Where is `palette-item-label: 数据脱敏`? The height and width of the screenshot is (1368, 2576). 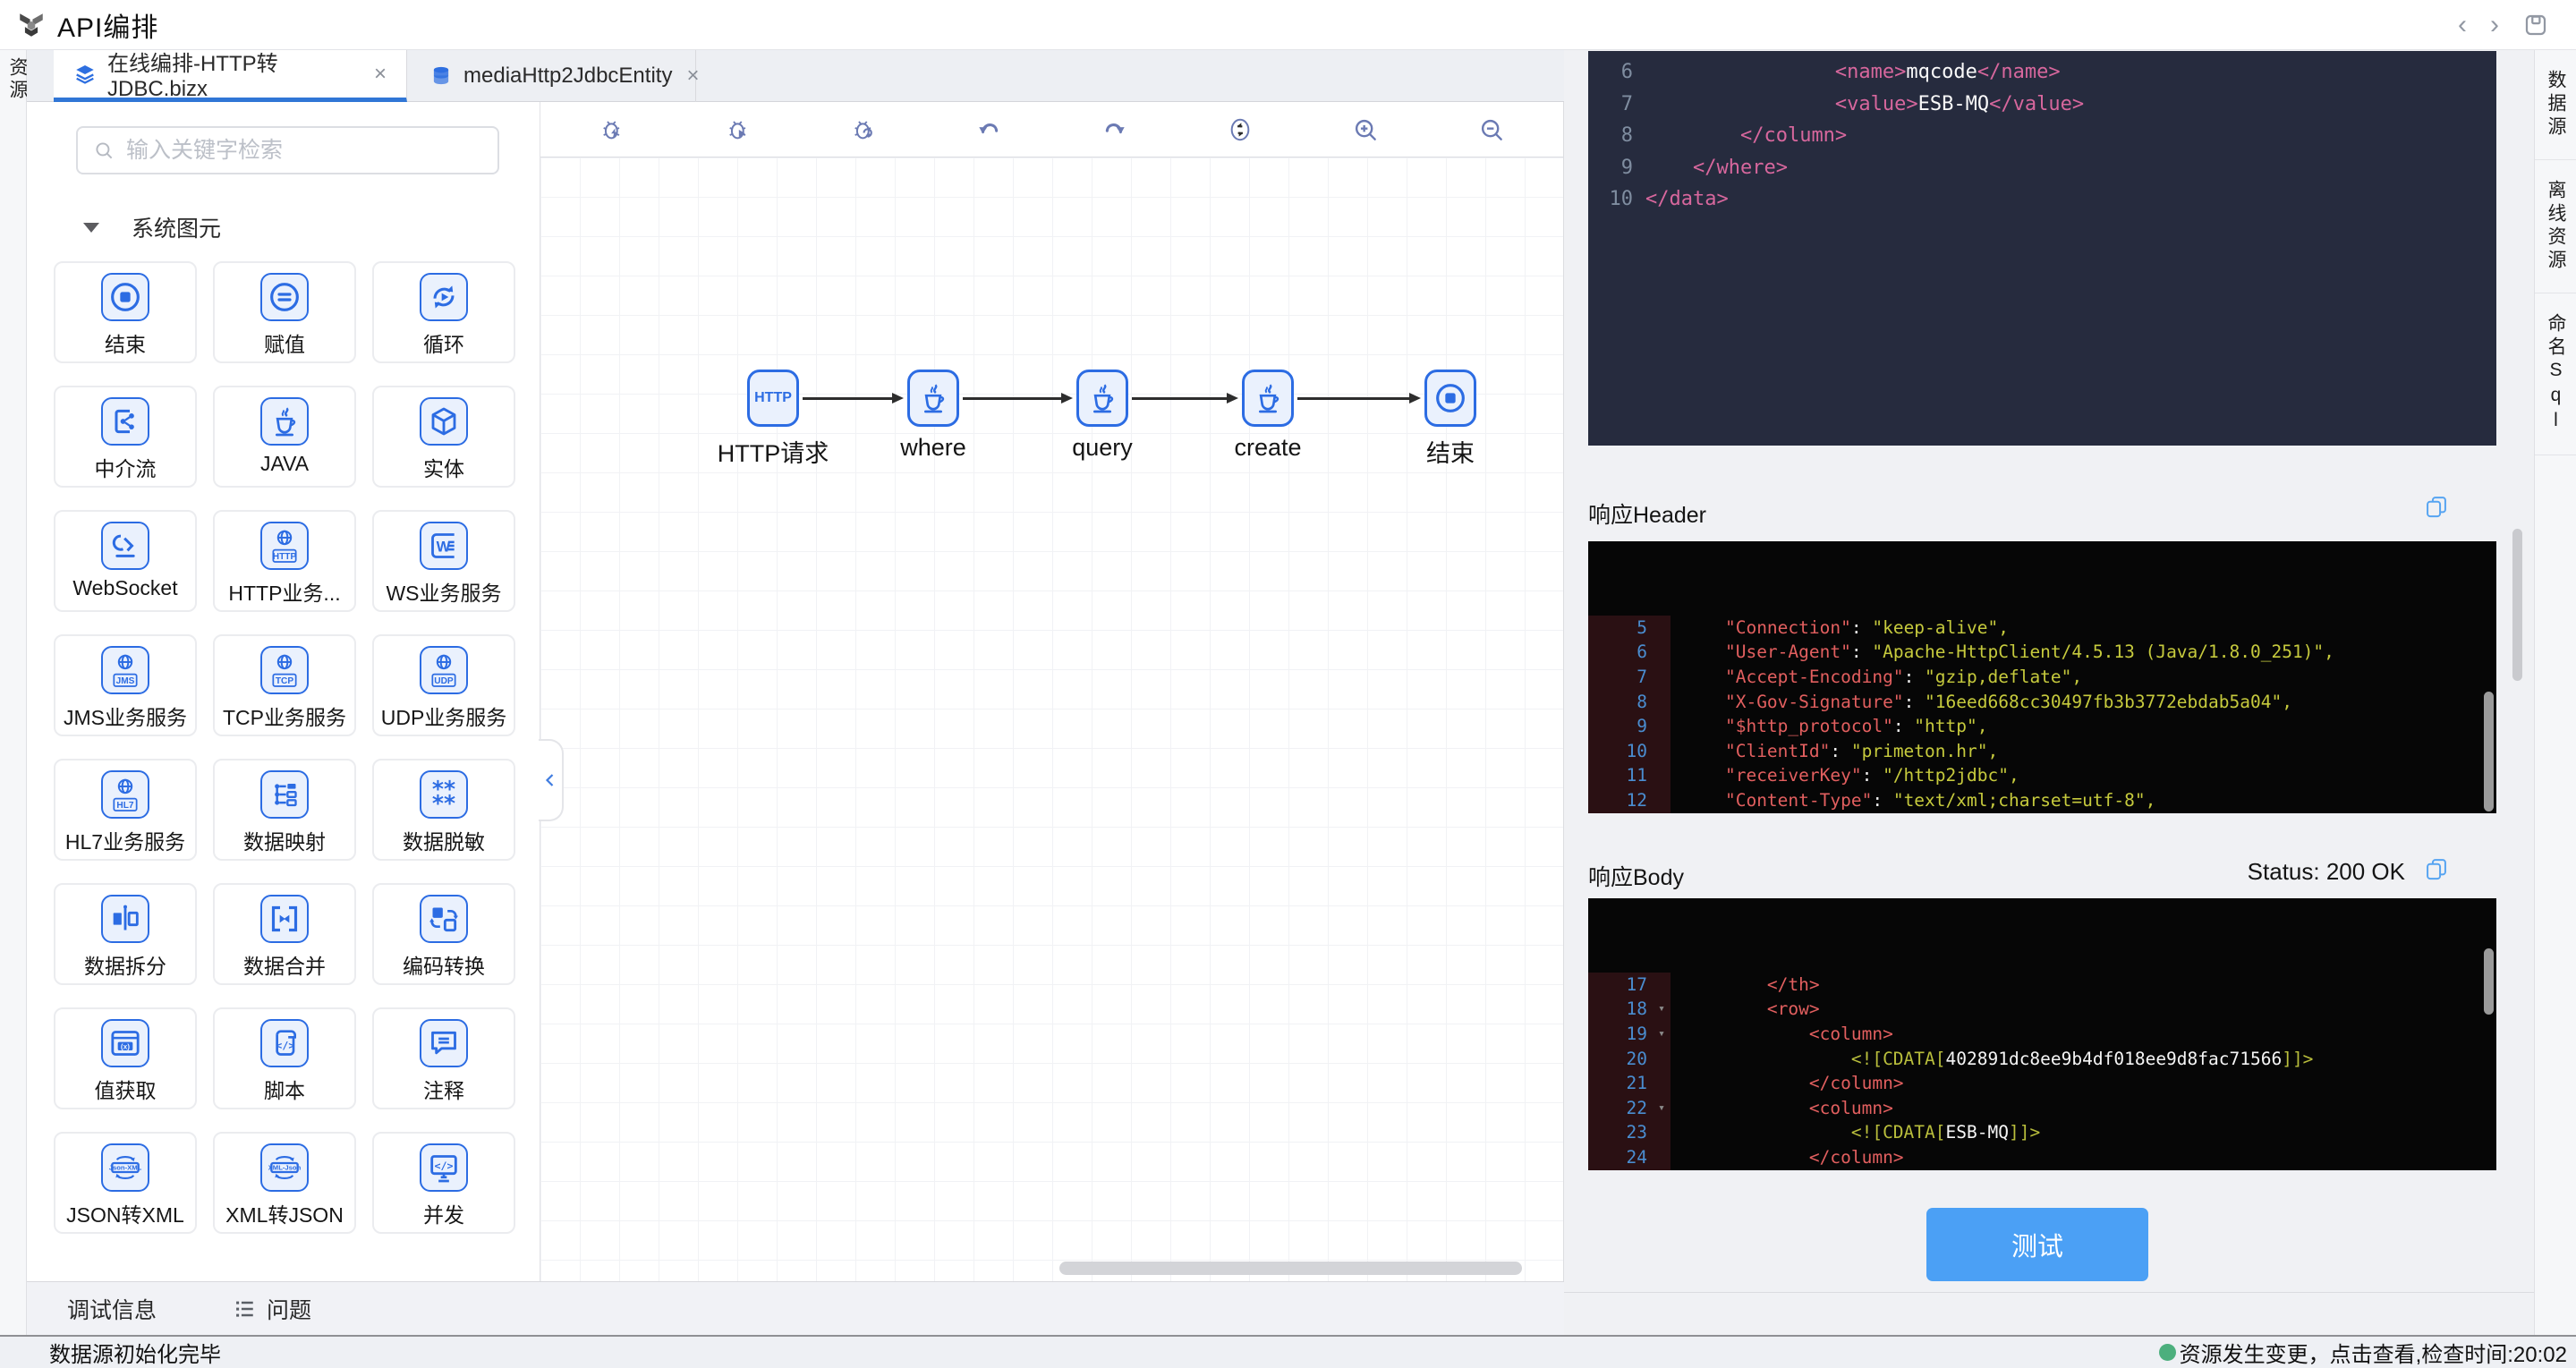 palette-item-label: 数据脱敏 is located at coordinates (444, 842).